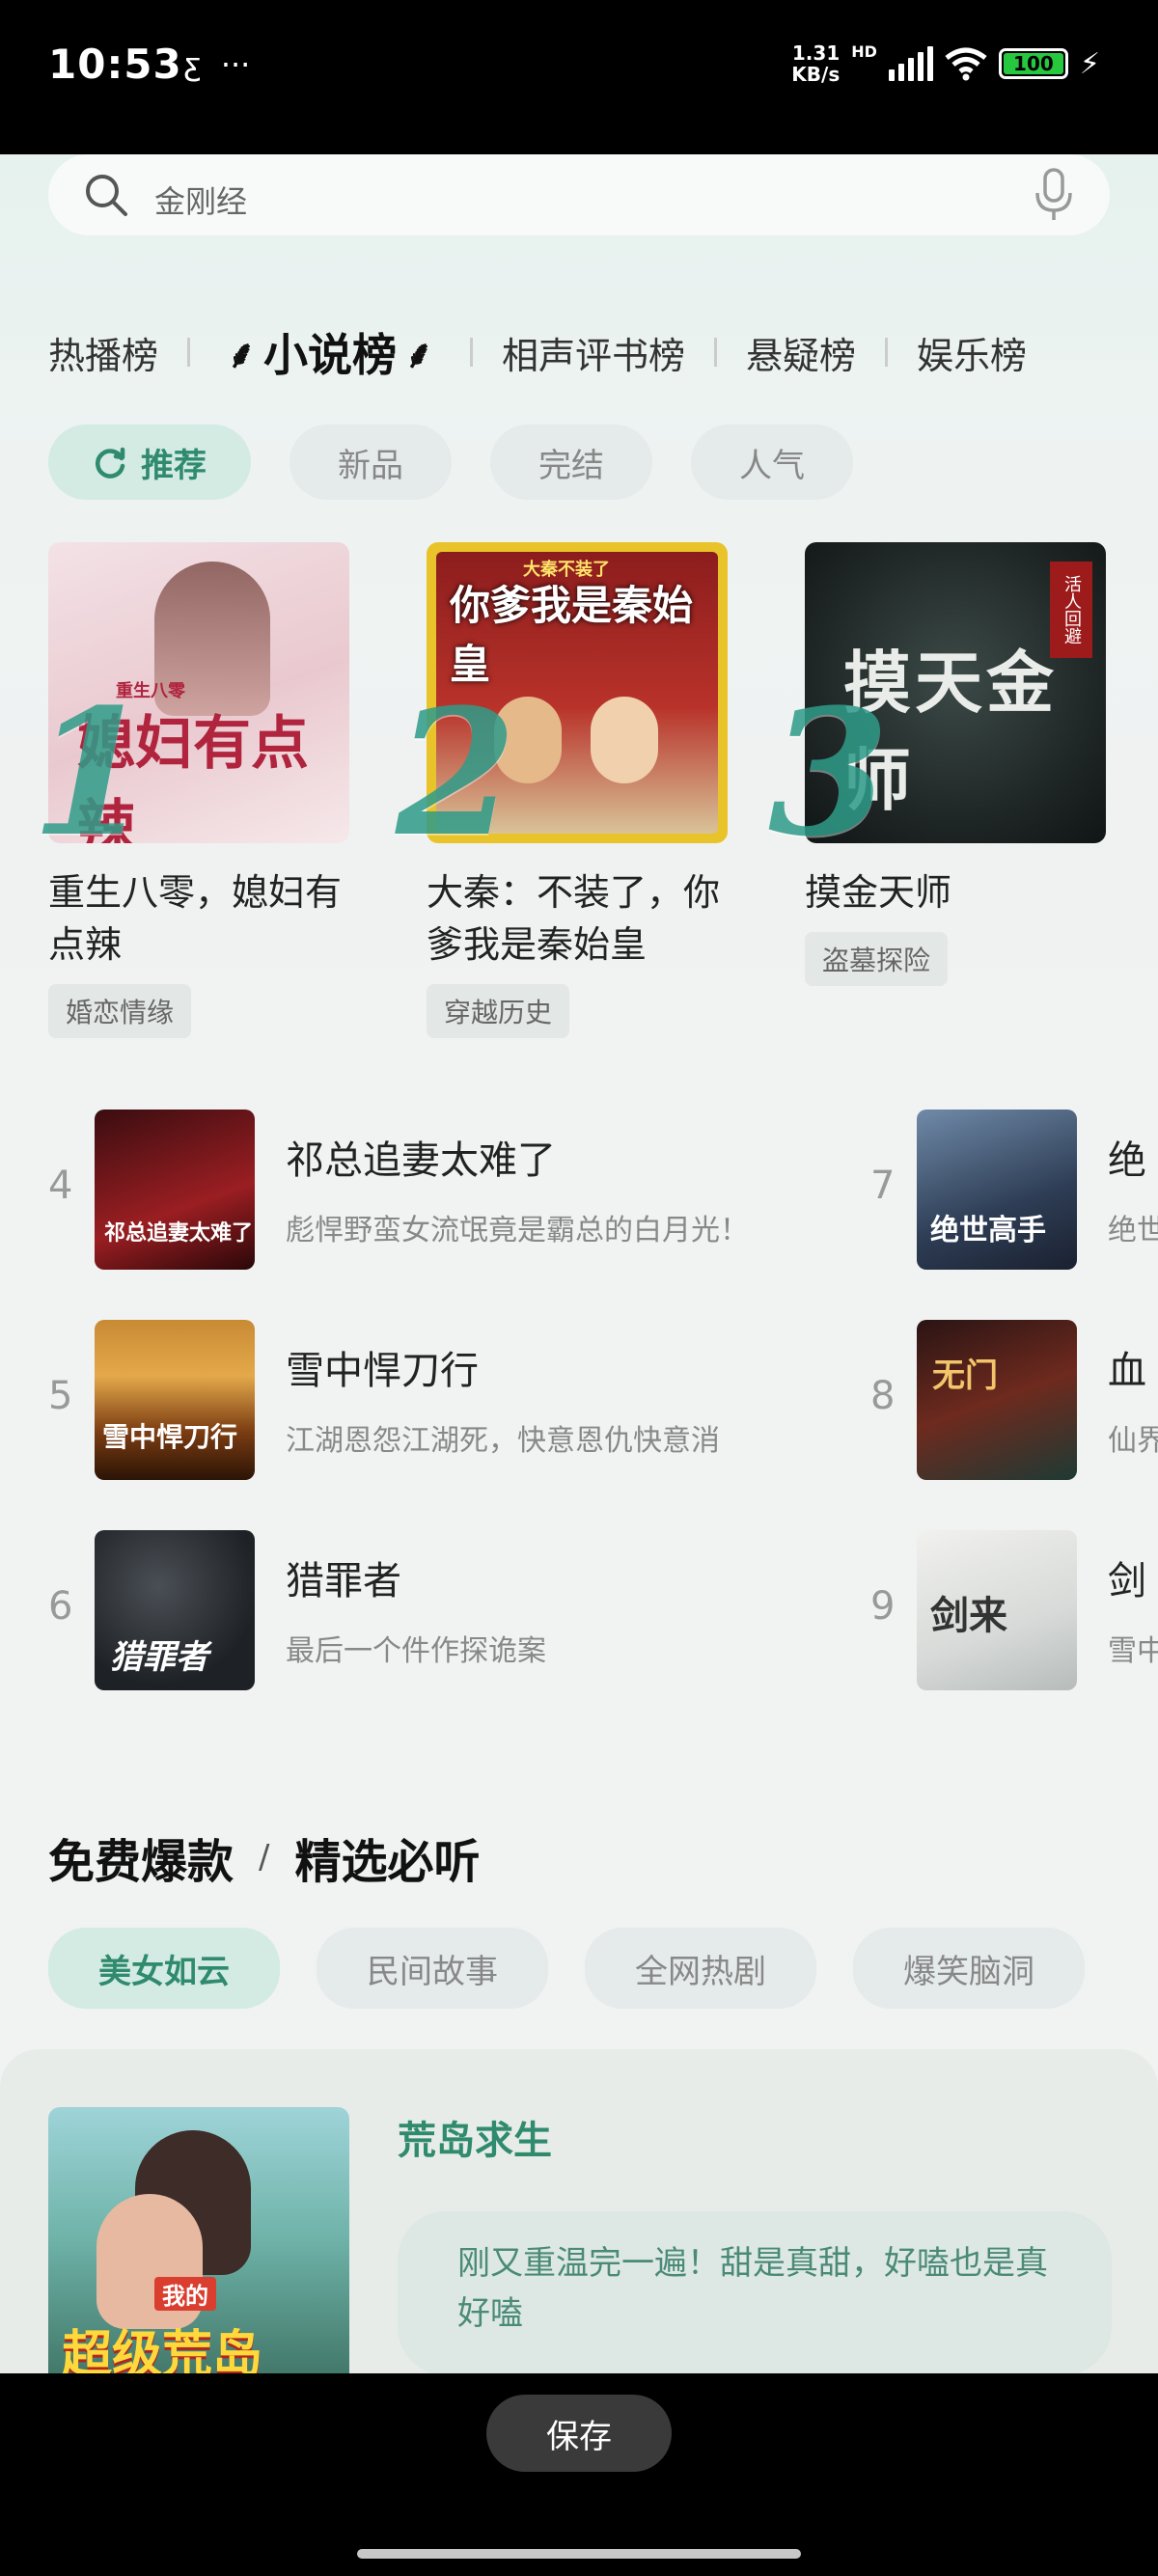 This screenshot has height=2576, width=1158. Describe the element at coordinates (1127, 1367) in the screenshot. I see `book-title: 血` at that location.